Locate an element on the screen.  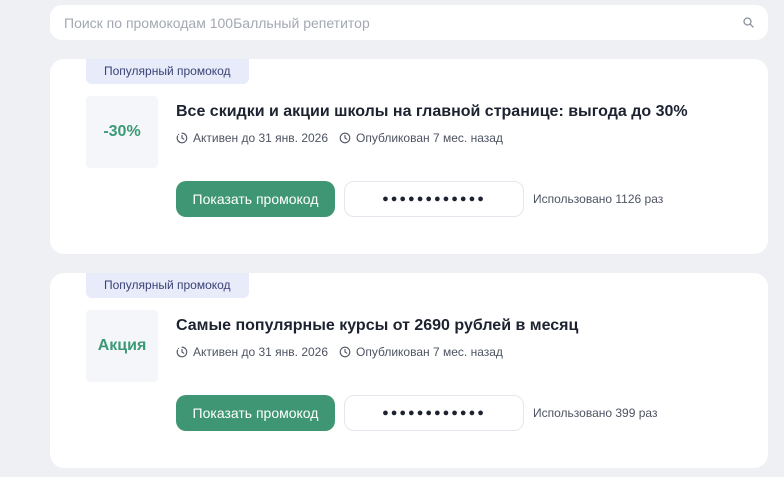
discount-box: -30% is located at coordinates (122, 132).